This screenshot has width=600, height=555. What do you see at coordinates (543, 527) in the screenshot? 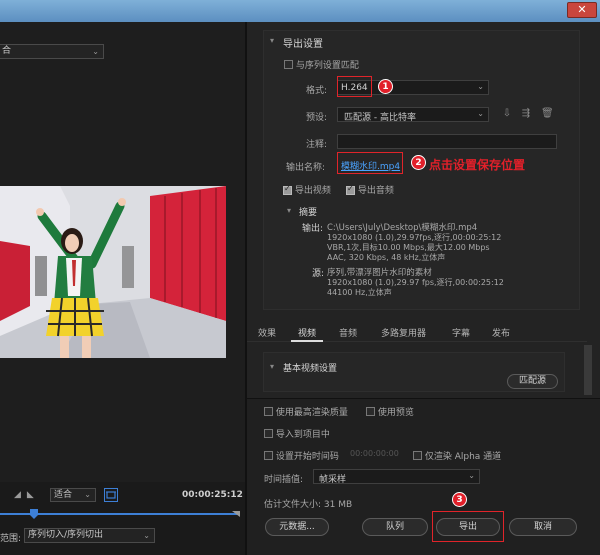
I see `cancel-button: 取消` at bounding box center [543, 527].